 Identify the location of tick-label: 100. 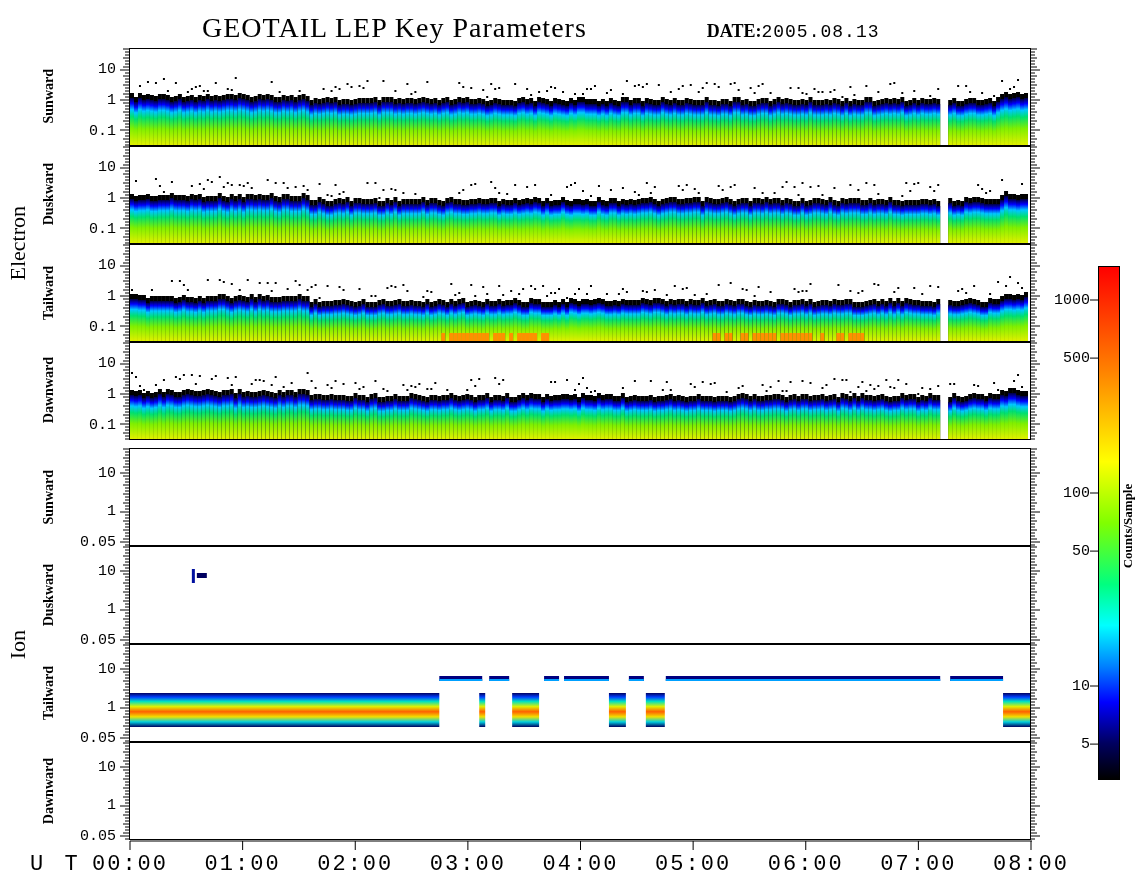
(1076, 493).